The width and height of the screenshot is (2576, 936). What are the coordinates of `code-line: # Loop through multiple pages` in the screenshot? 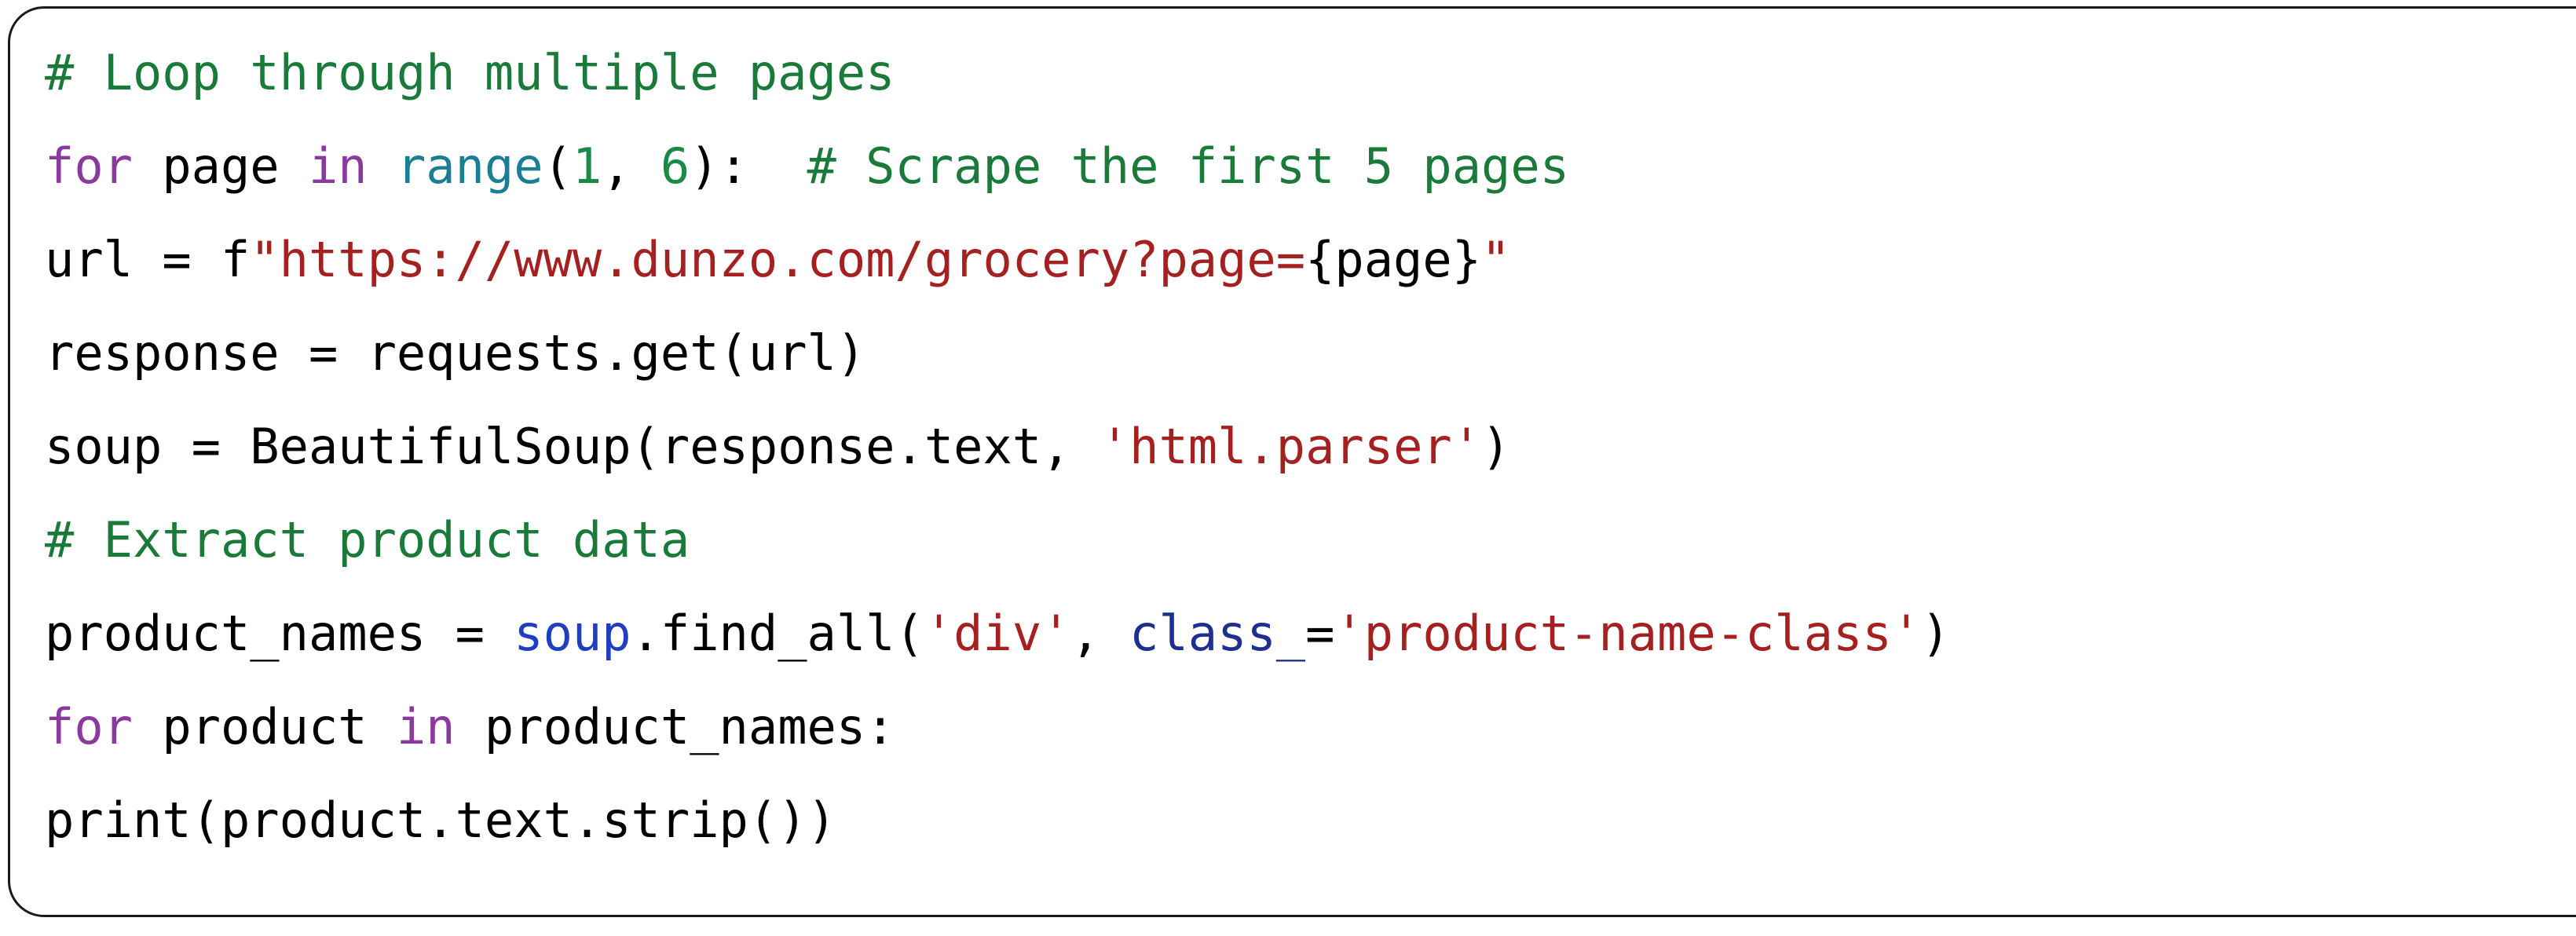 It's located at (998, 72).